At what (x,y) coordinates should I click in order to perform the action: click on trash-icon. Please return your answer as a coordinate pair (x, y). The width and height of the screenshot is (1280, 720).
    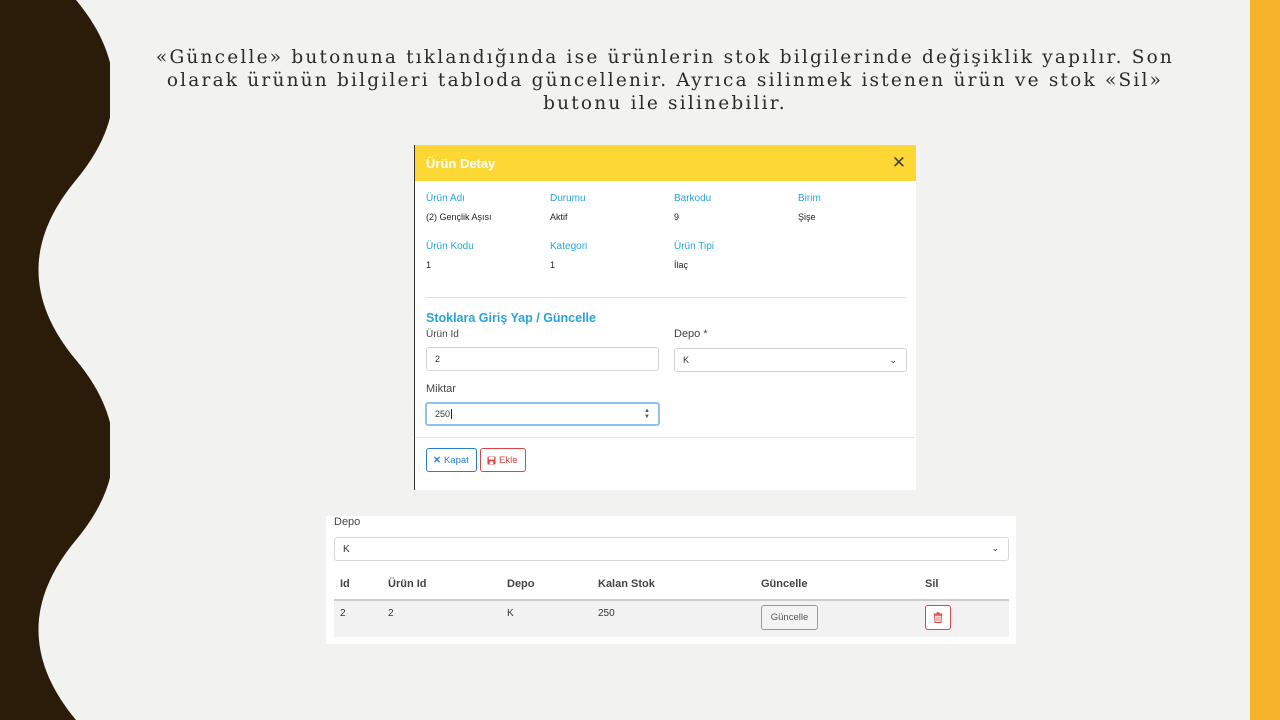
    Looking at the image, I should click on (938, 617).